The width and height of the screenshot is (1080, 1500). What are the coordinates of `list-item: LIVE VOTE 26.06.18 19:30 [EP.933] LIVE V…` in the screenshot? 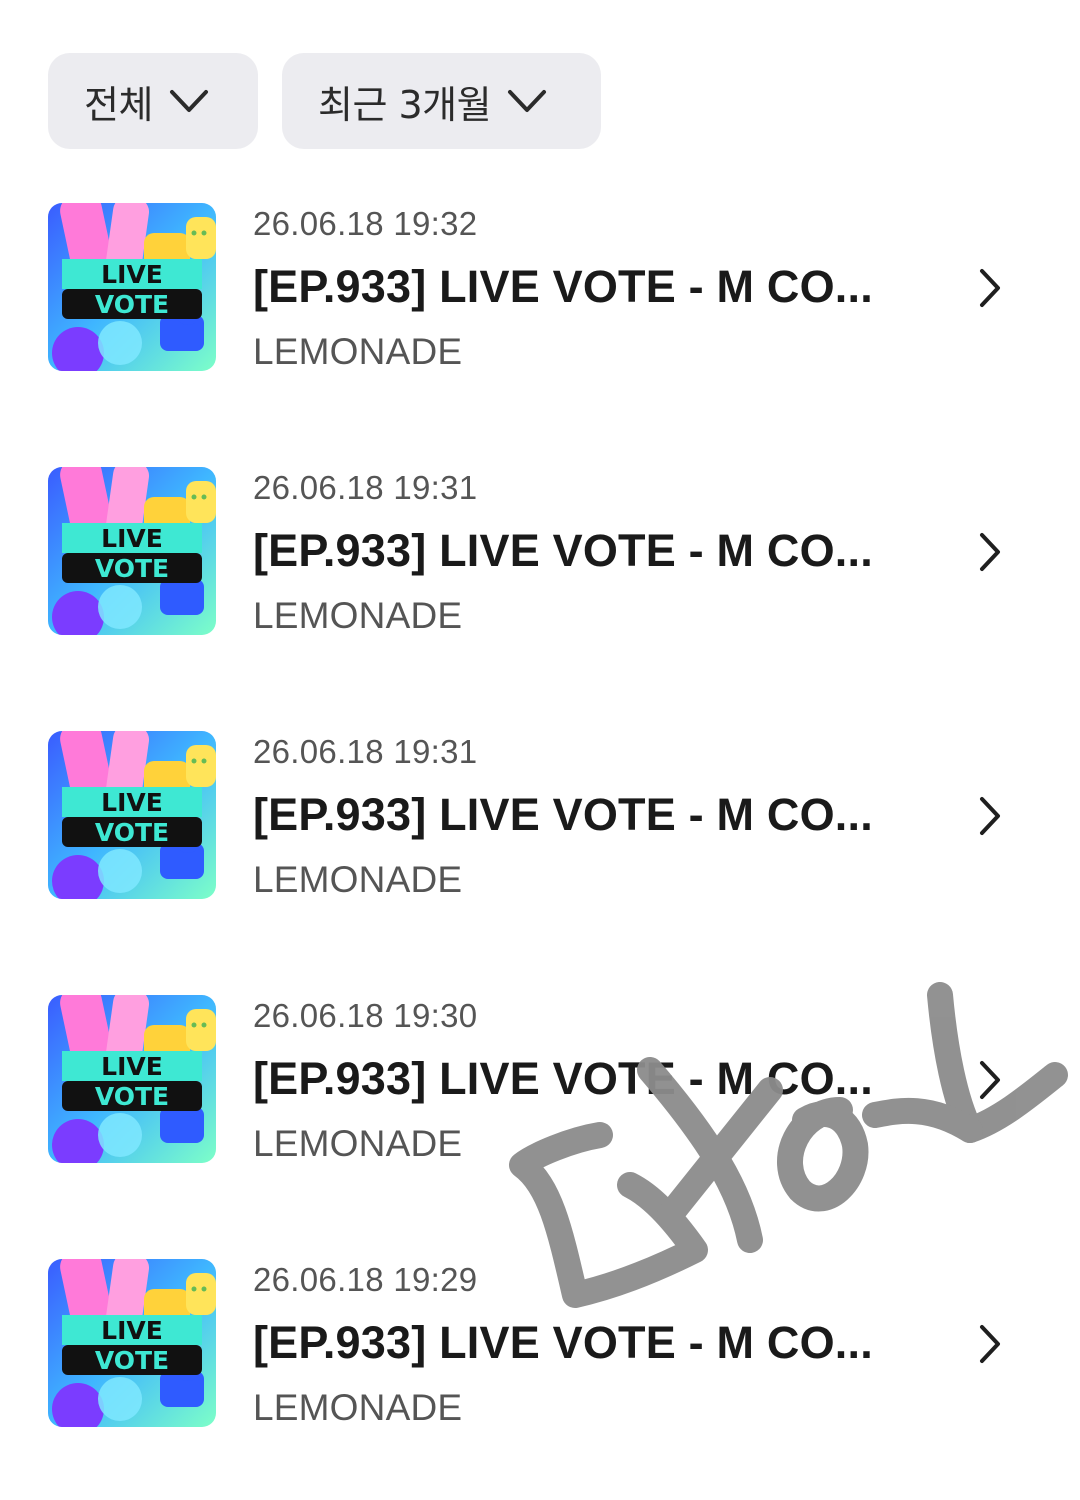 It's located at (540, 1095).